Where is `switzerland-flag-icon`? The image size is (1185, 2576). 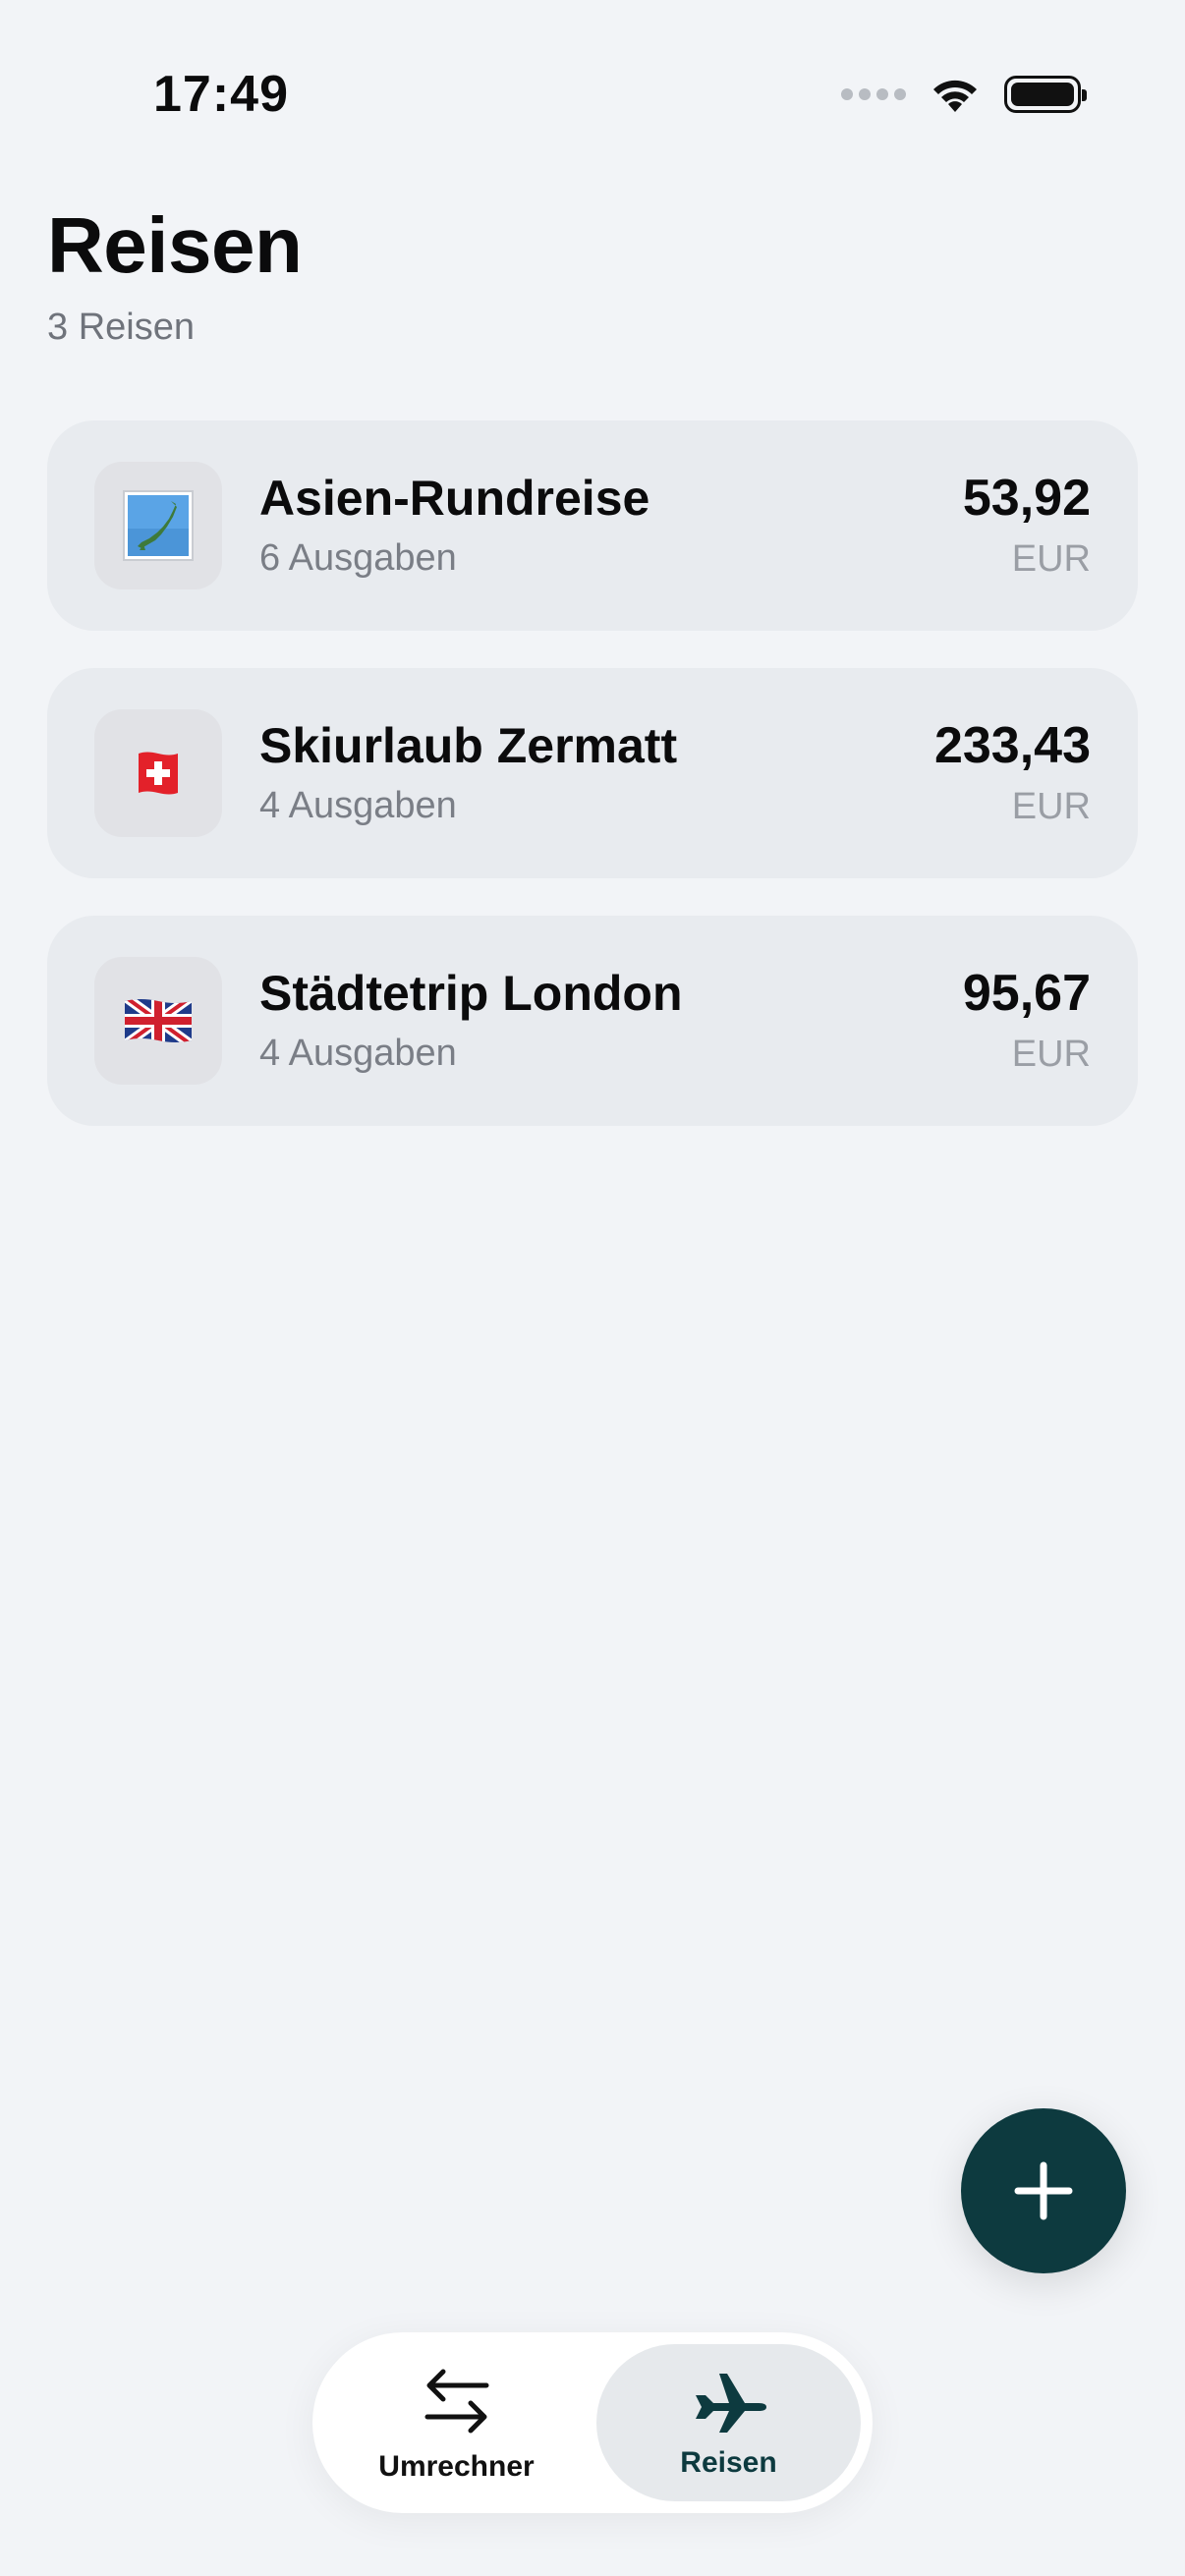 switzerland-flag-icon is located at coordinates (159, 773).